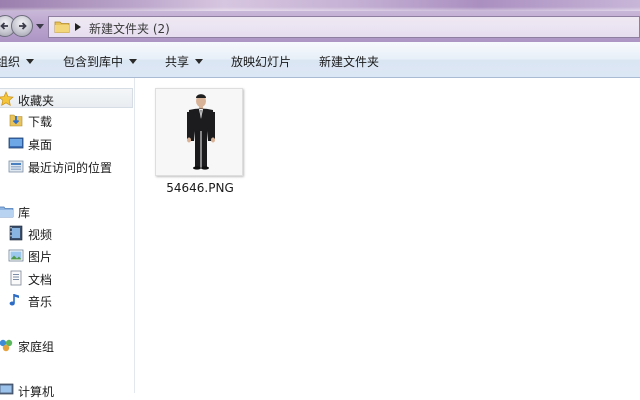  I want to click on breadcrumb-arrow-icon, so click(78, 27).